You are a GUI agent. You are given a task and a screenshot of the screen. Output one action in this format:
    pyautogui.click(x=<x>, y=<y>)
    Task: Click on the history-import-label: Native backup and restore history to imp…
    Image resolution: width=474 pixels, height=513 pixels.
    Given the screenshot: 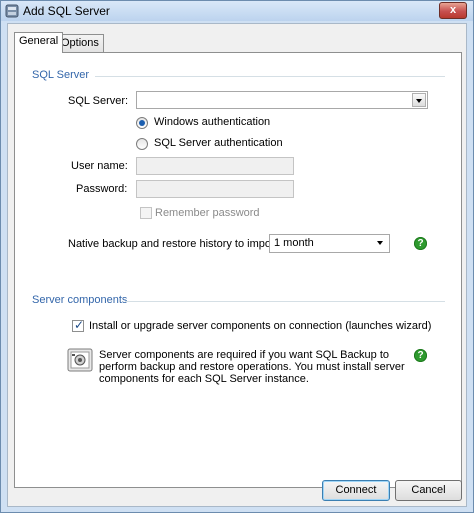 What is the action you would take?
    pyautogui.click(x=174, y=244)
    